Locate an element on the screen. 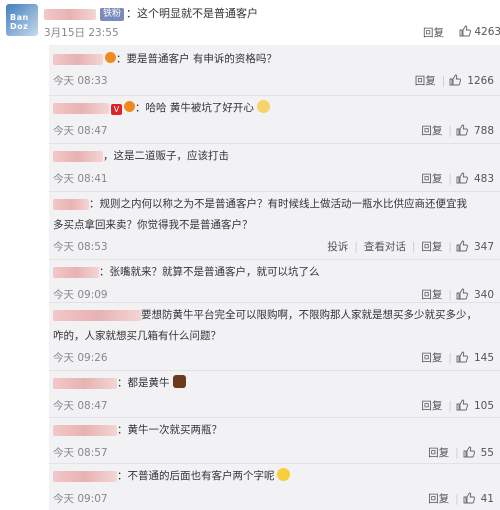 The image size is (500, 510). reply-text: ：都是黄牛 is located at coordinates (143, 383).